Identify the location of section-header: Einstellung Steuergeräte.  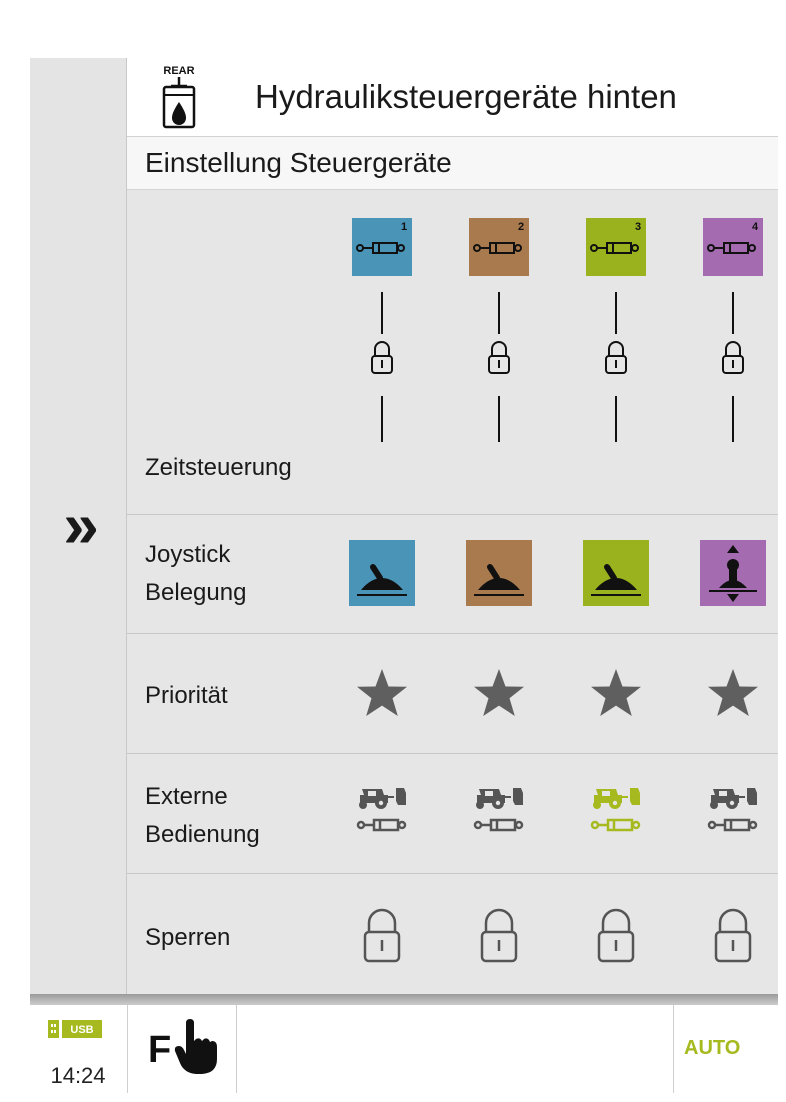
(452, 163).